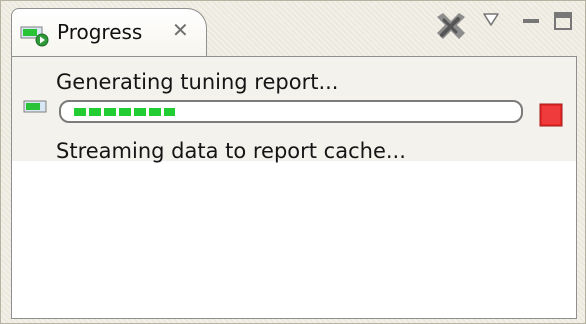 The width and height of the screenshot is (586, 324). What do you see at coordinates (504, 31) in the screenshot?
I see `view-toolbar` at bounding box center [504, 31].